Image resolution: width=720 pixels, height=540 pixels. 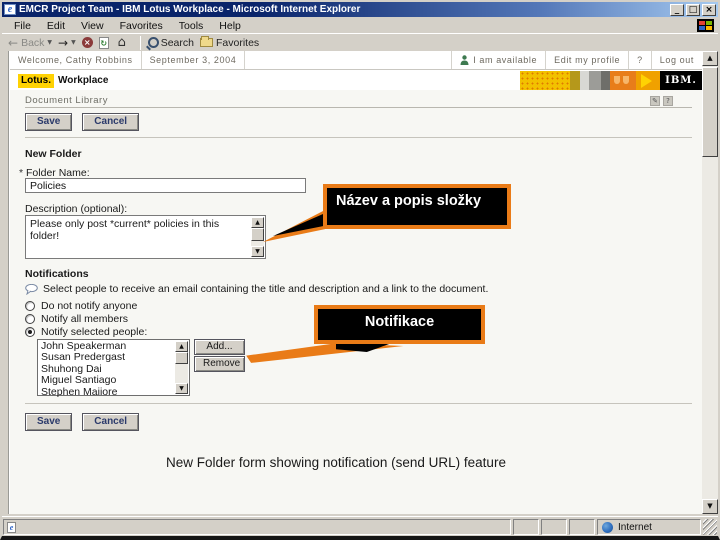 I want to click on radio-notify-selected, so click(x=30, y=332).